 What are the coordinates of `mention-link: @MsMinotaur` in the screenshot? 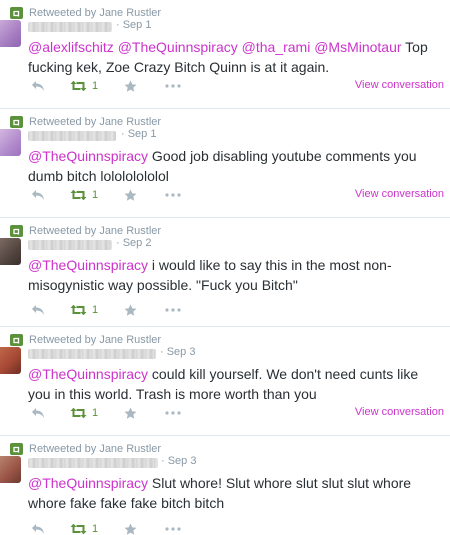 It's located at (357, 47).